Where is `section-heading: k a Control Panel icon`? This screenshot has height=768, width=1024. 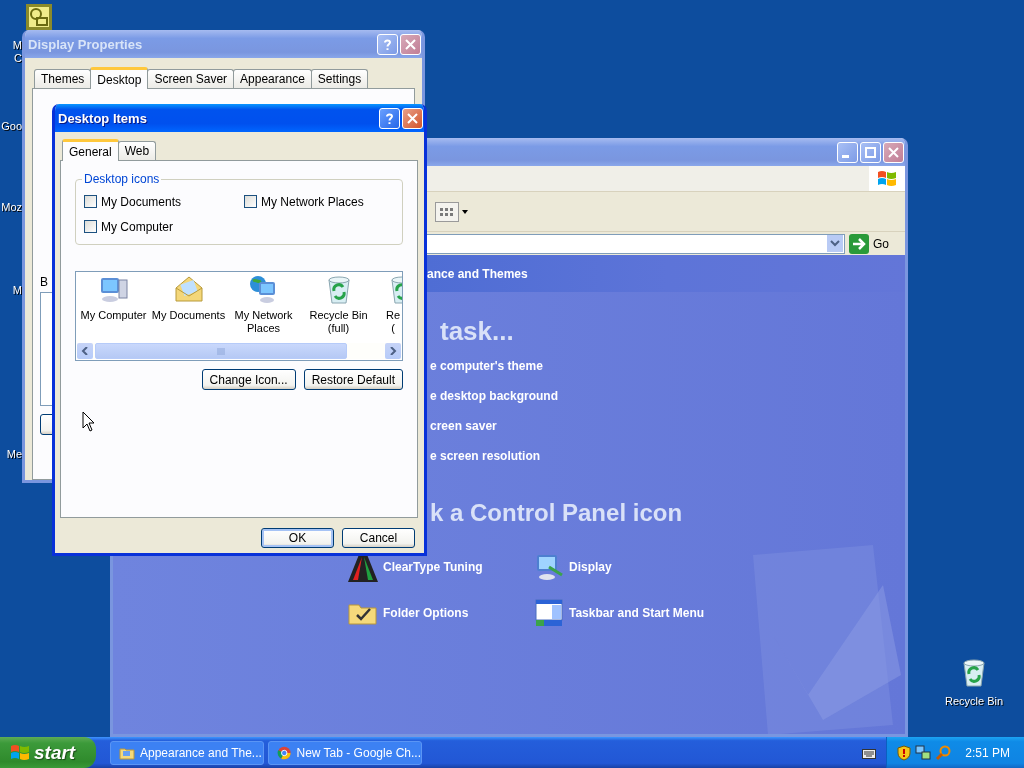 section-heading: k a Control Panel icon is located at coordinates (557, 513).